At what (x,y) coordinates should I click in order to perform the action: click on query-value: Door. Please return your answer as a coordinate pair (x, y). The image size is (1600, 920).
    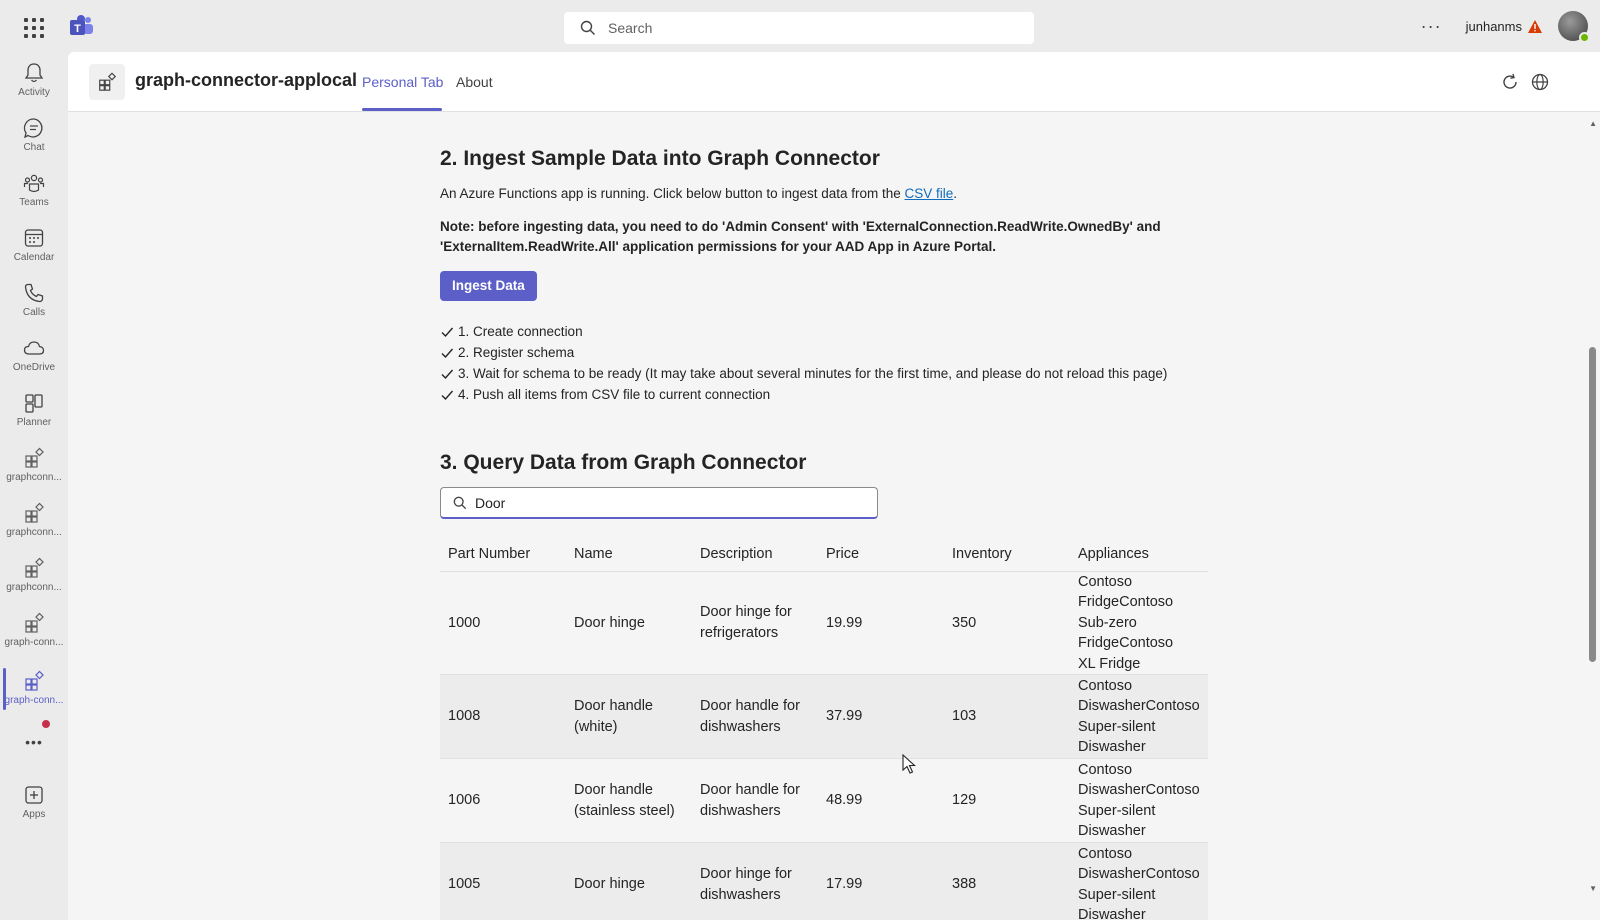
    Looking at the image, I should click on (490, 502).